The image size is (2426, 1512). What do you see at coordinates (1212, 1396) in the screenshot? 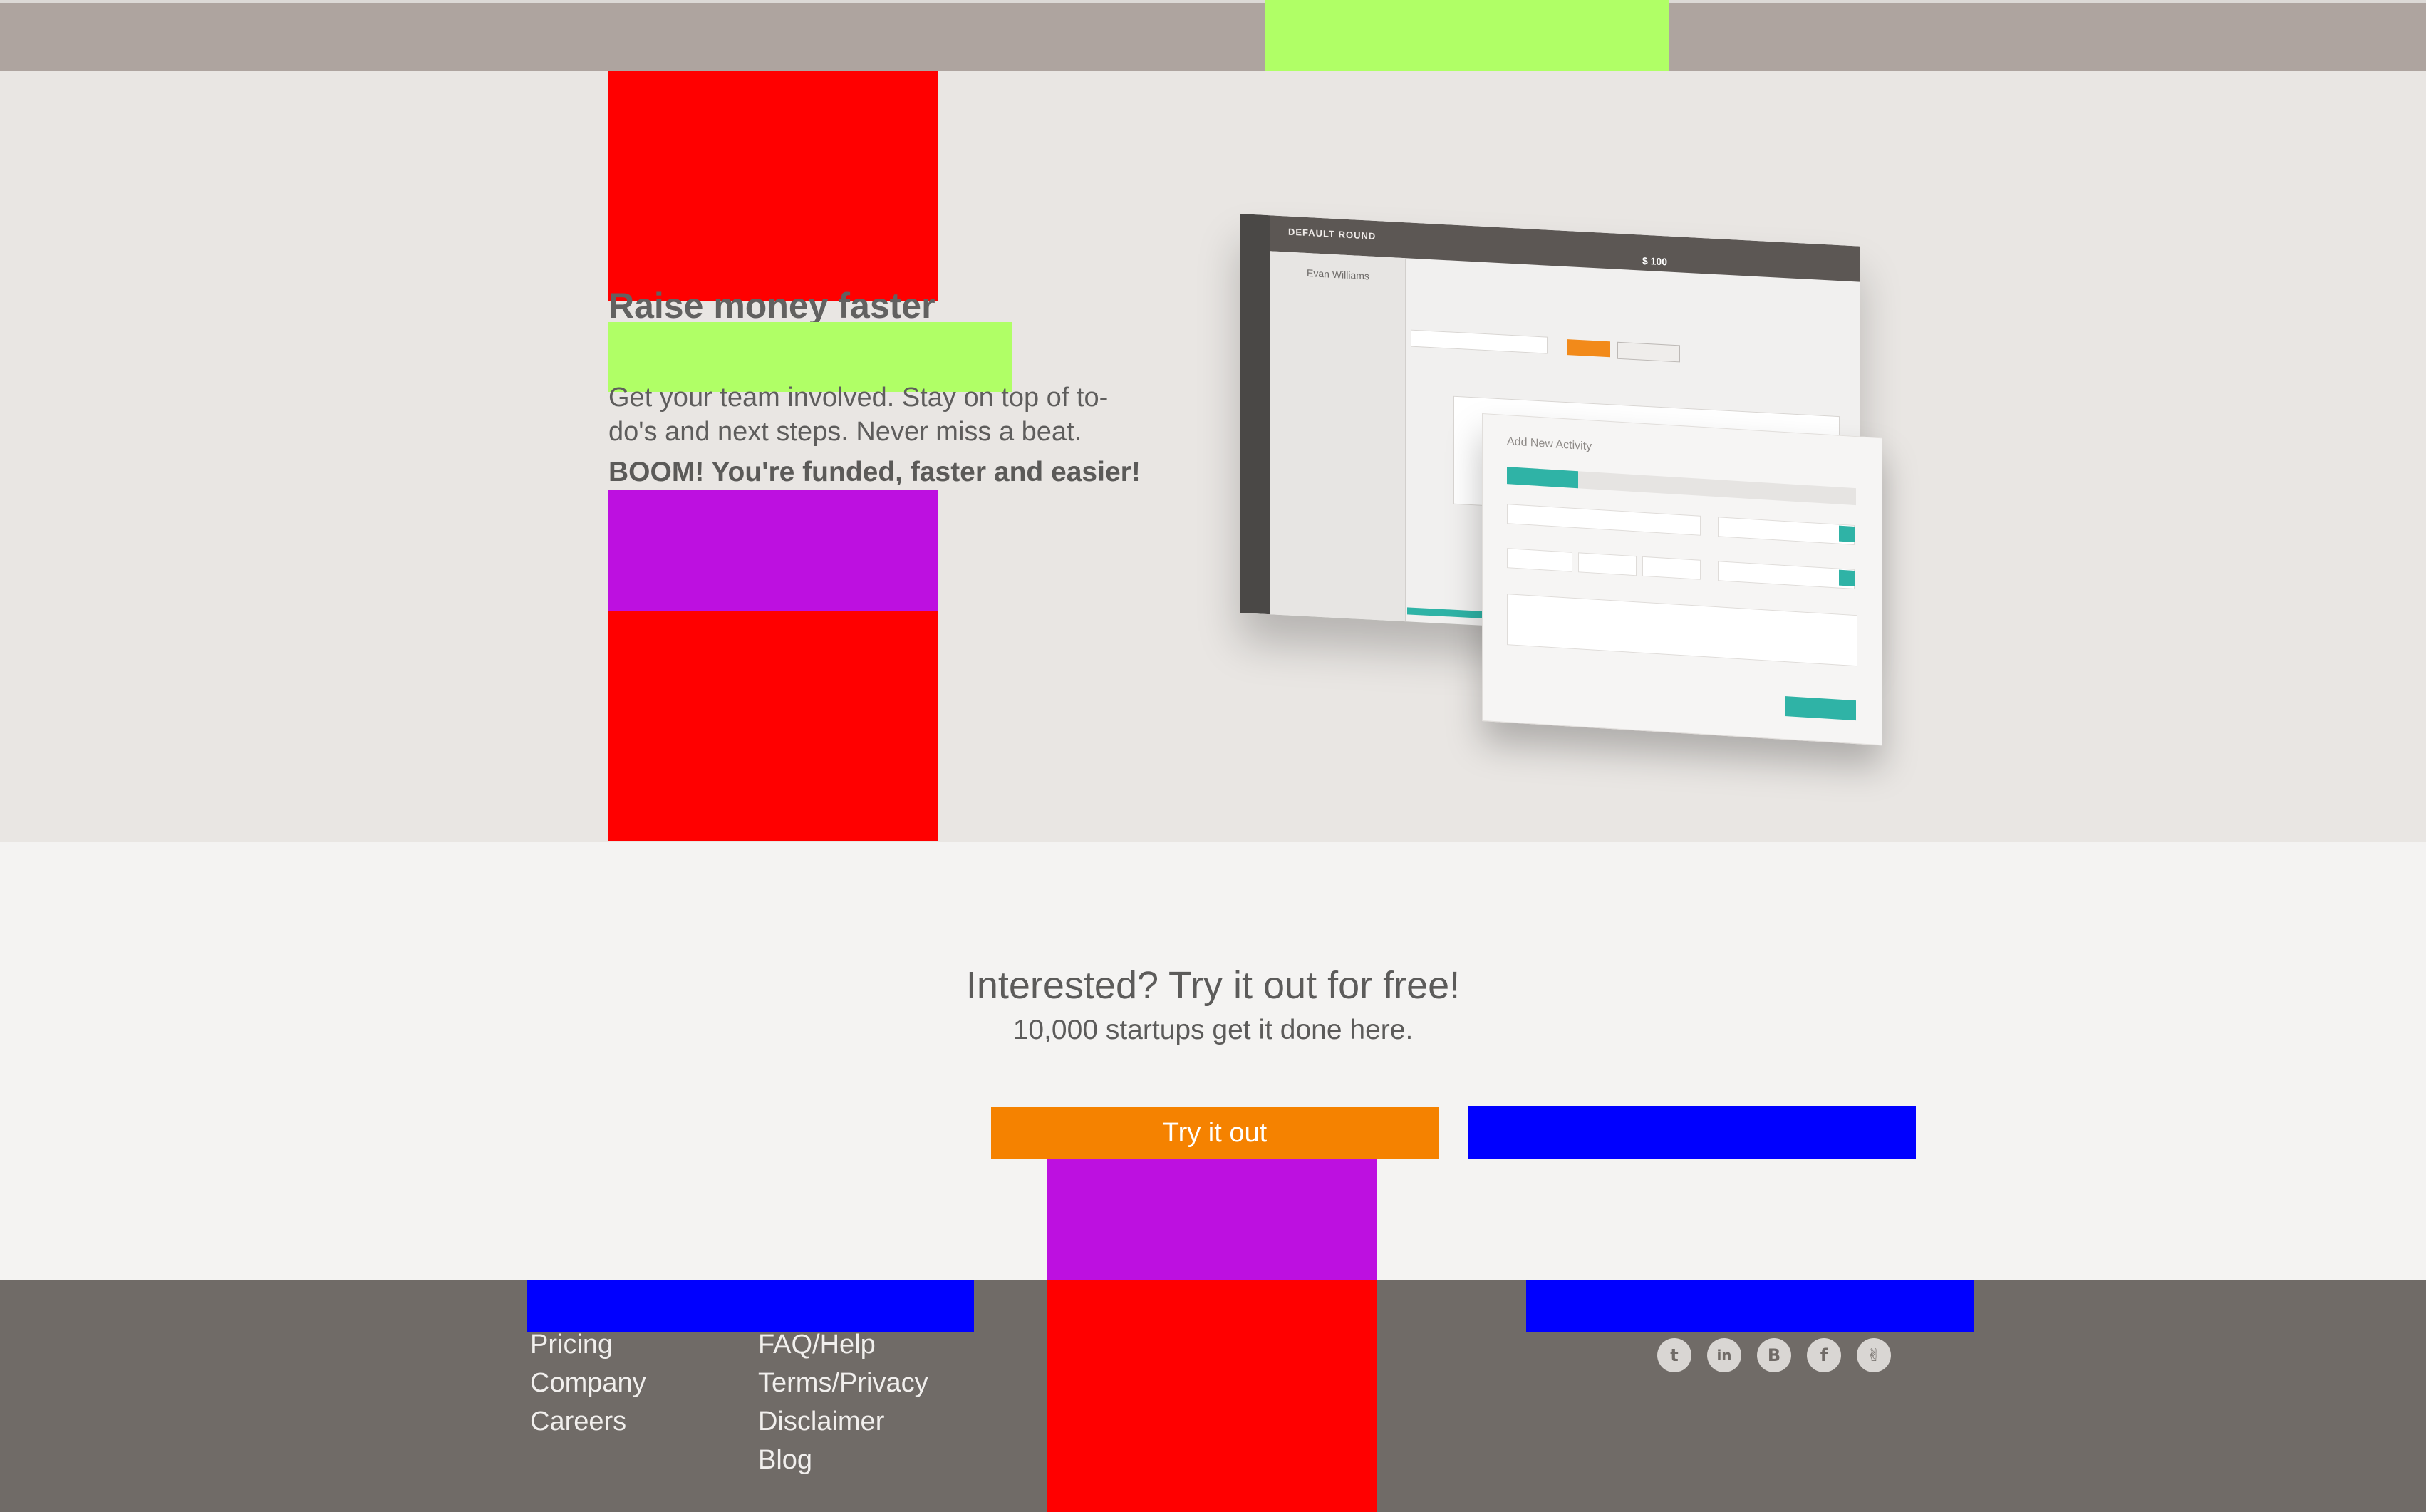
I see `footer-logo-placeholder` at bounding box center [1212, 1396].